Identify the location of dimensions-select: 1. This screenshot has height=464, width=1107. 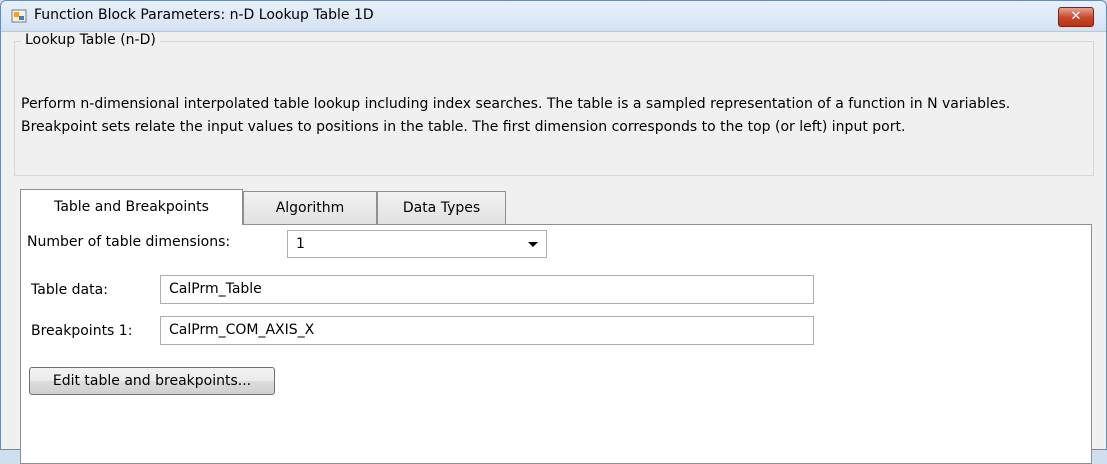
(417, 244).